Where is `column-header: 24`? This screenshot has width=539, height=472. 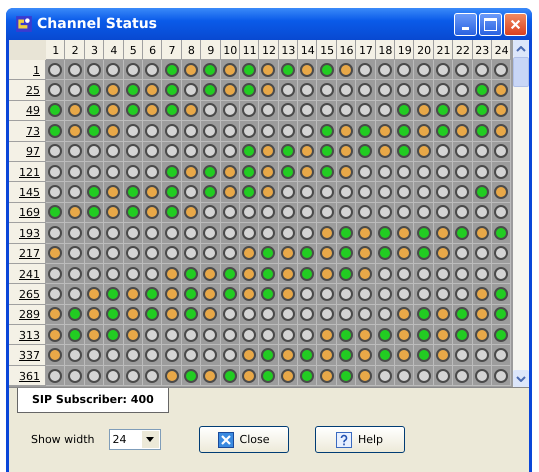 column-header: 24 is located at coordinates (502, 50).